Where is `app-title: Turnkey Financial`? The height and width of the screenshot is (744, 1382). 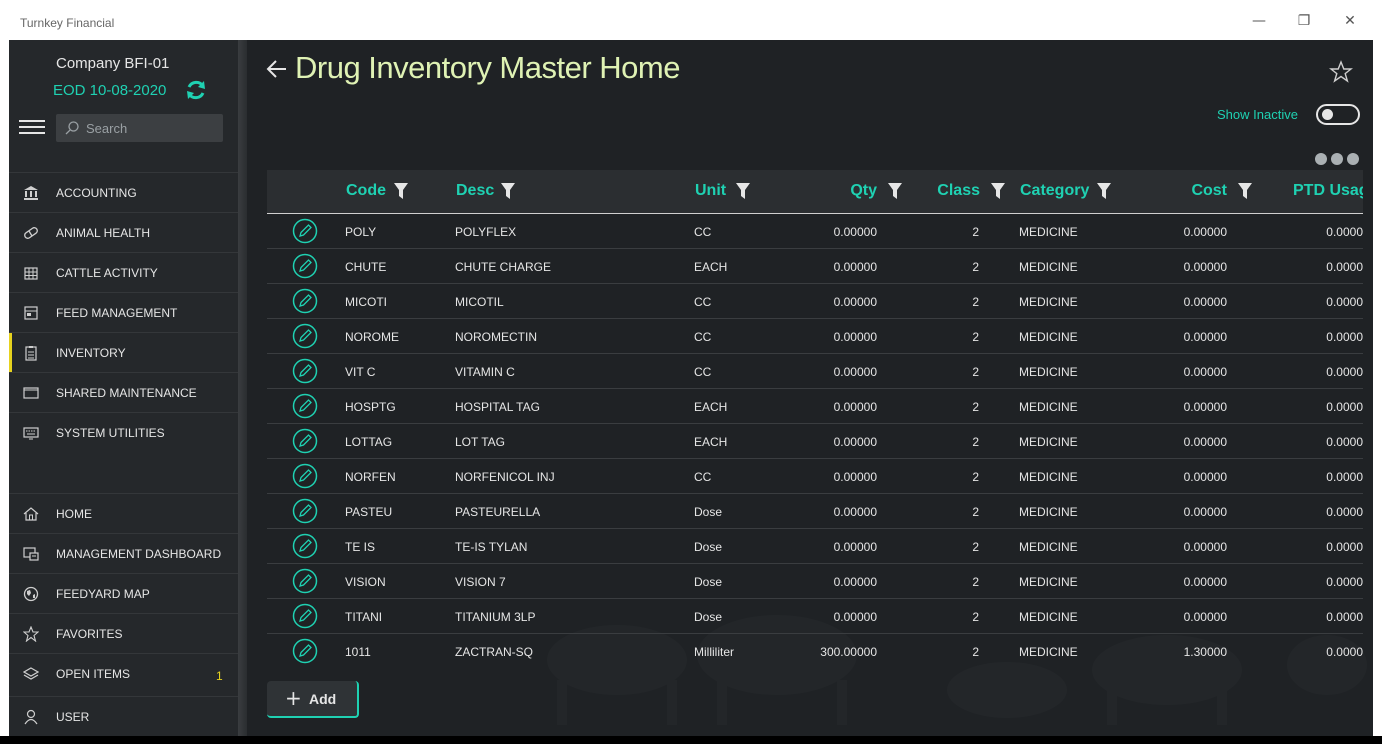
app-title: Turnkey Financial is located at coordinates (67, 23).